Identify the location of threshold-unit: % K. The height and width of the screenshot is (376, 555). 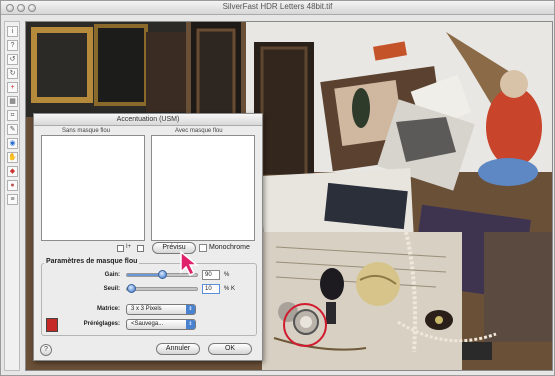
(230, 289).